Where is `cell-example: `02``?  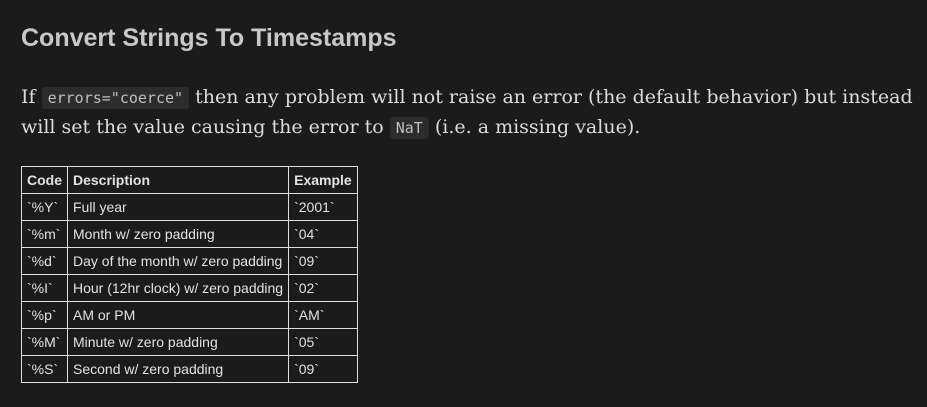 cell-example: `02` is located at coordinates (323, 288).